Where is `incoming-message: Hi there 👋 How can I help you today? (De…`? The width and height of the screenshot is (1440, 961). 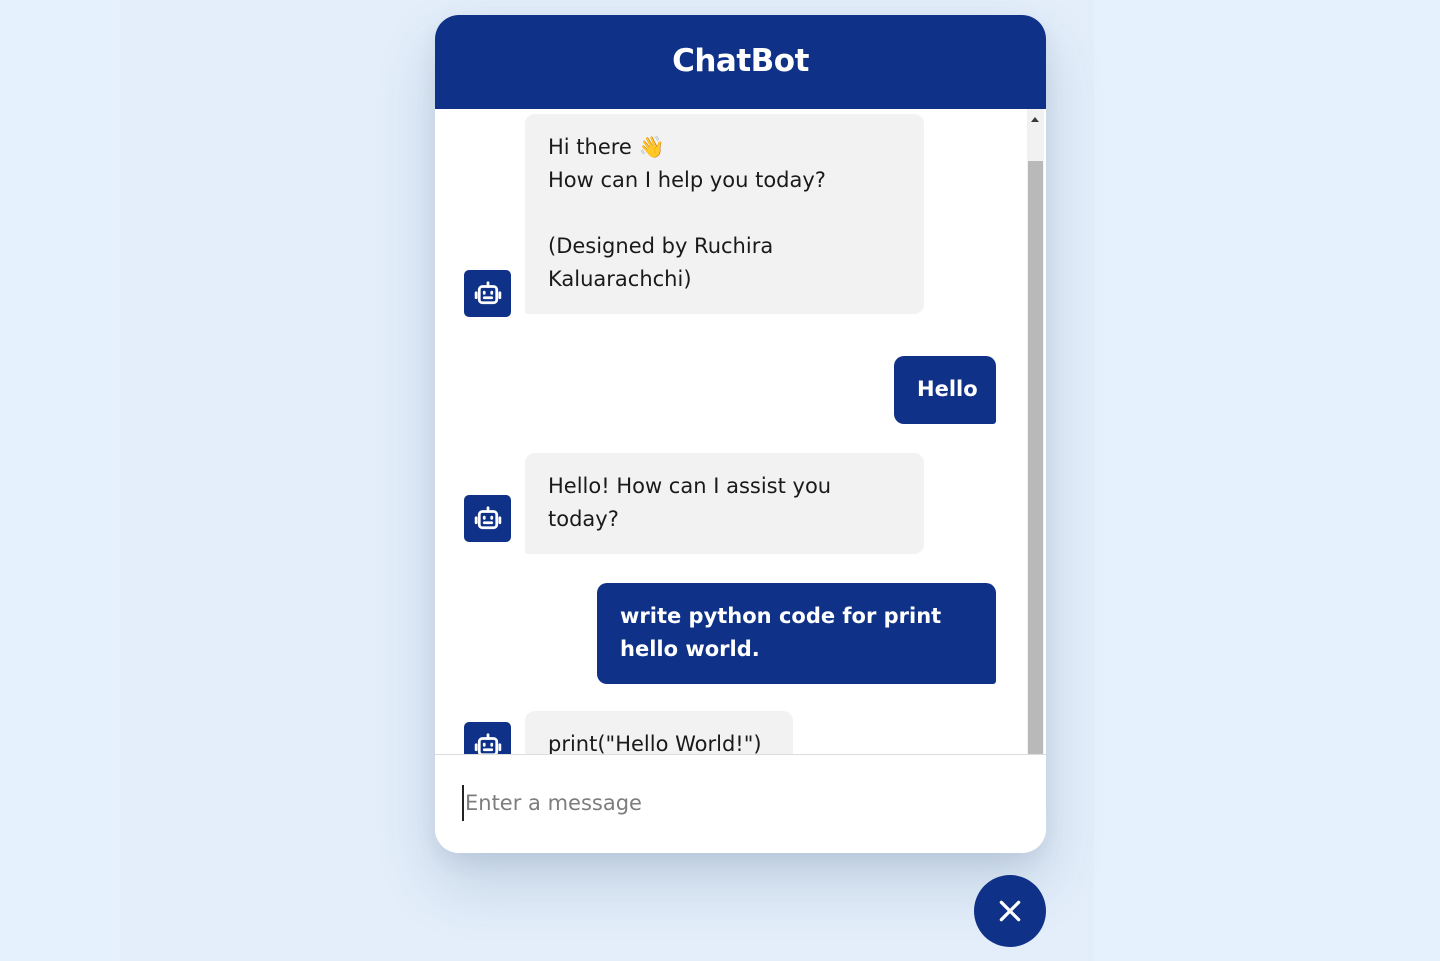 incoming-message: Hi there 👋 How can I help you today? (De… is located at coordinates (724, 214).